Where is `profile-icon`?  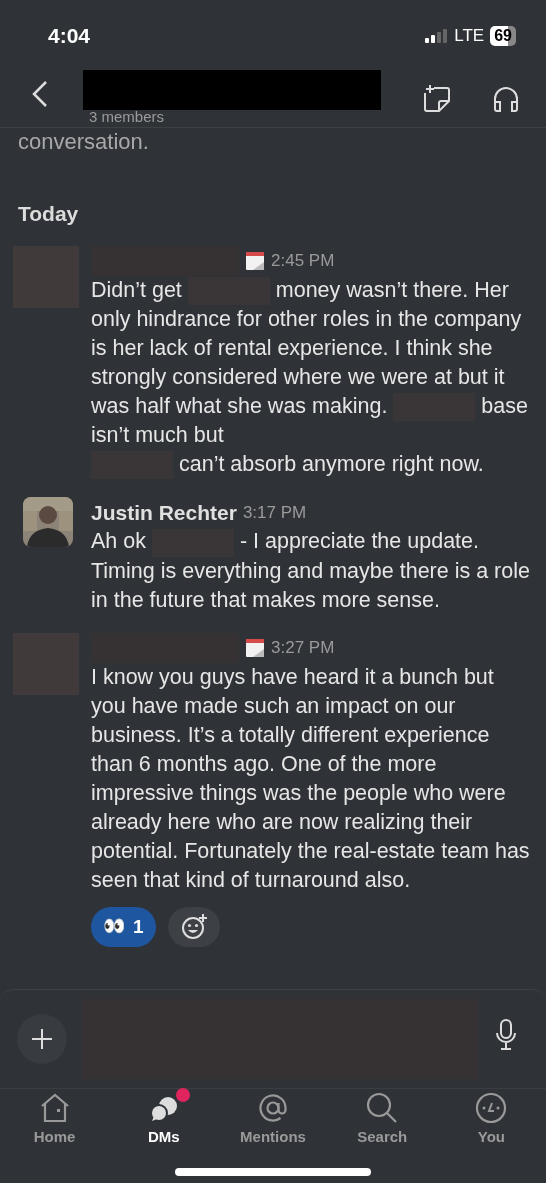 profile-icon is located at coordinates (491, 1108).